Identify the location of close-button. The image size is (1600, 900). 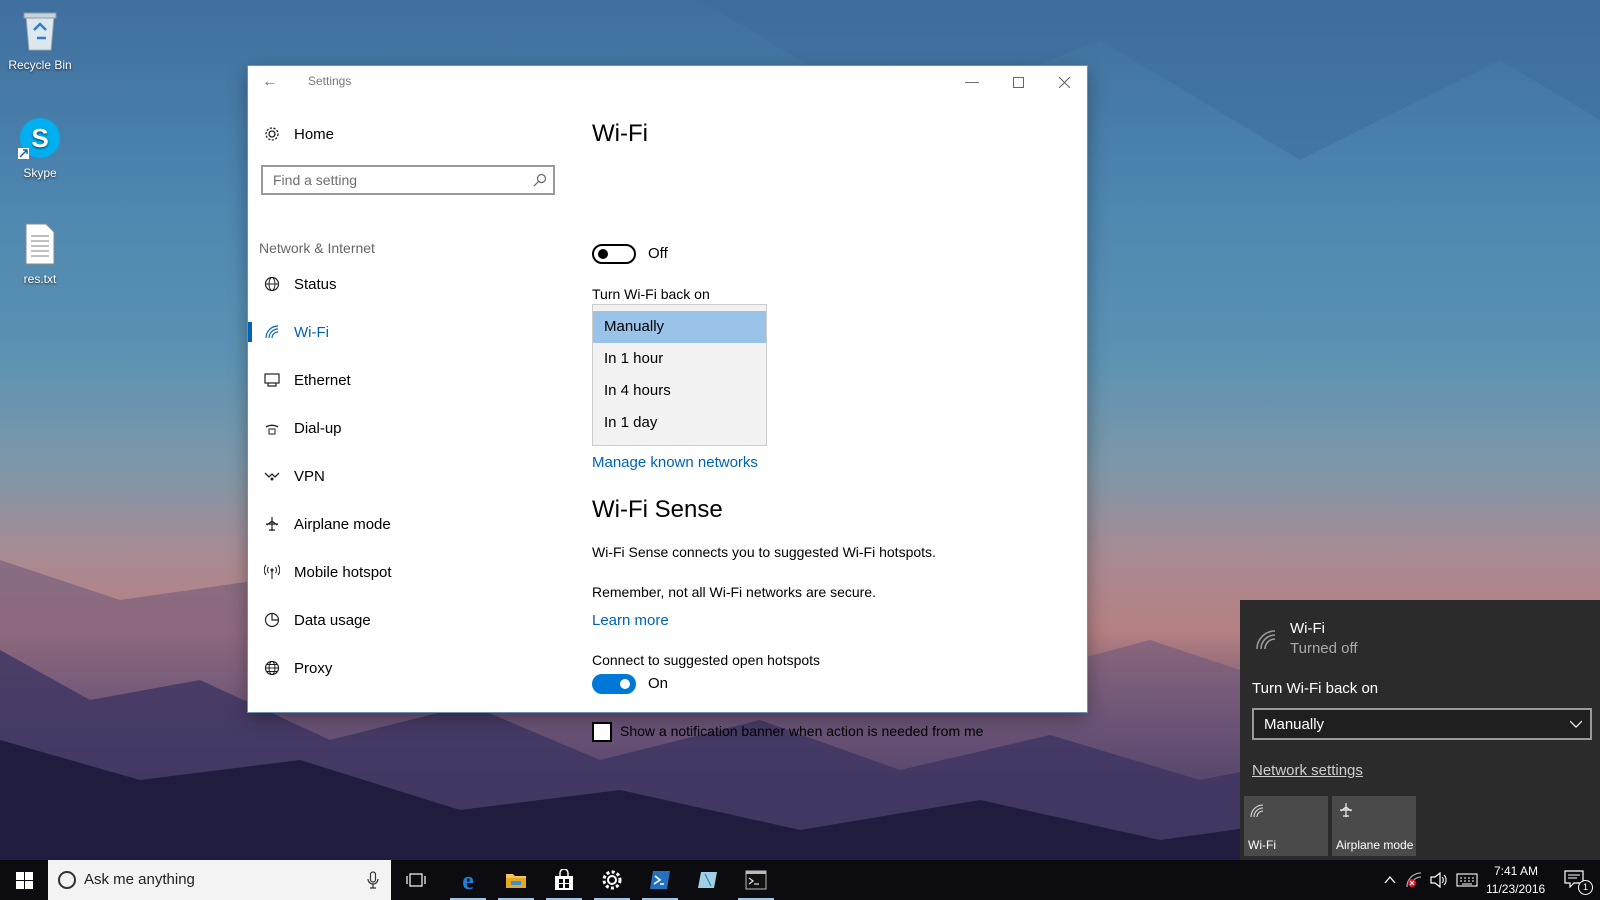
(1064, 81).